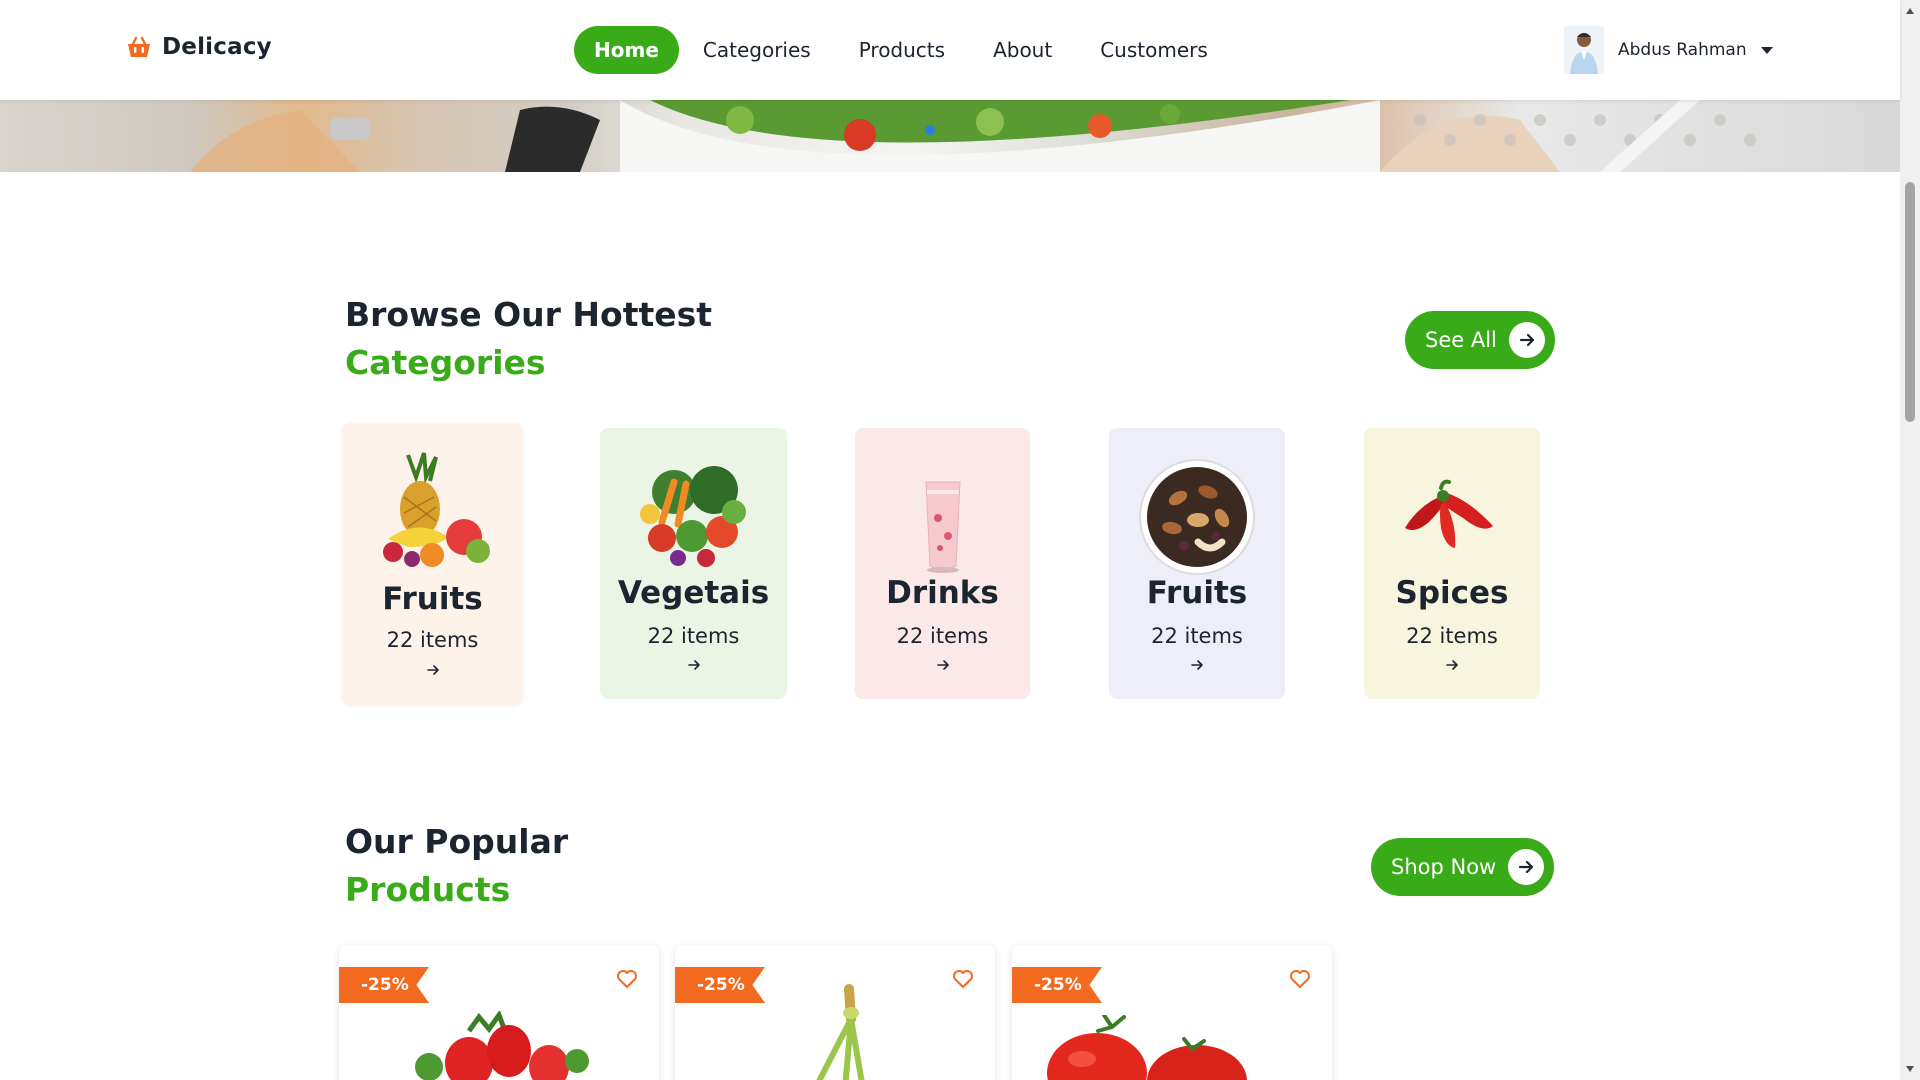 Image resolution: width=1920 pixels, height=1080 pixels. Describe the element at coordinates (217, 47) in the screenshot. I see `brand-name: Delicacy` at that location.